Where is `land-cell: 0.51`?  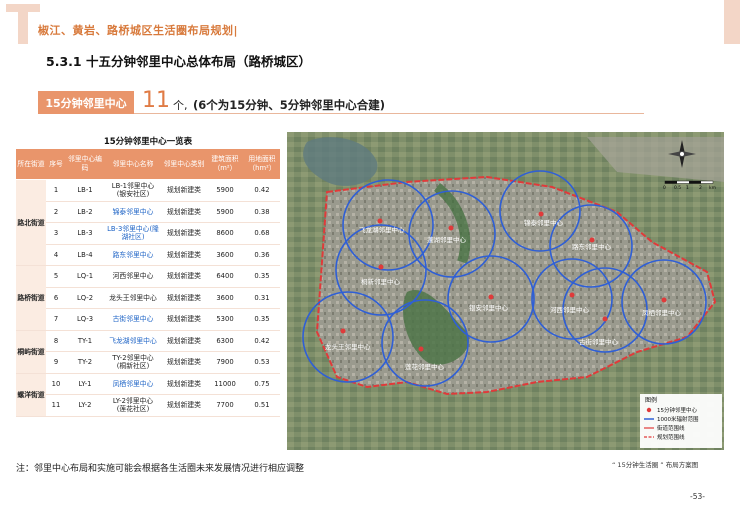
land-cell: 0.51 is located at coordinates (262, 405).